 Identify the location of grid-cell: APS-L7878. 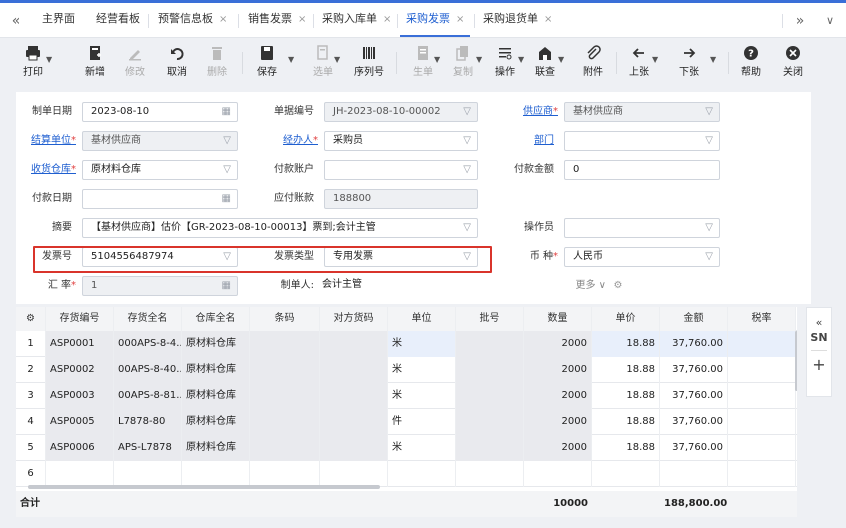
(148, 448).